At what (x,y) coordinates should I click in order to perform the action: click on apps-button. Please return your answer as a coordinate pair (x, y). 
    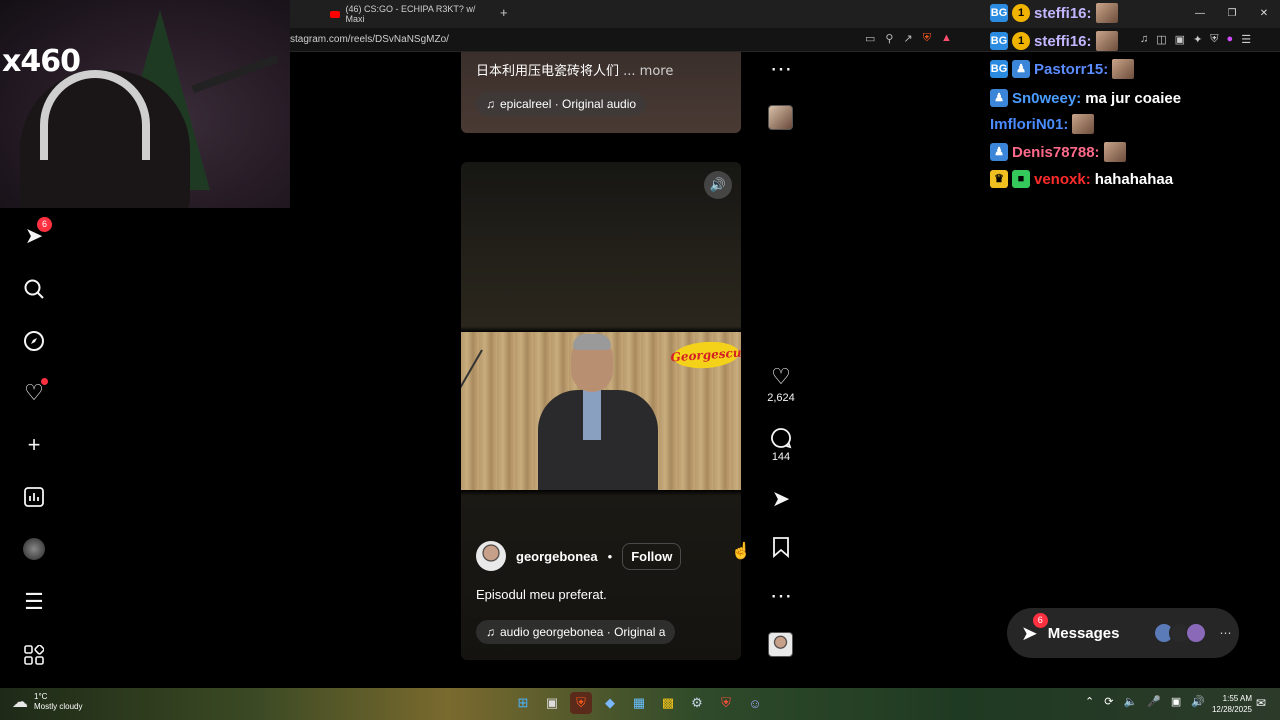
    Looking at the image, I should click on (34, 655).